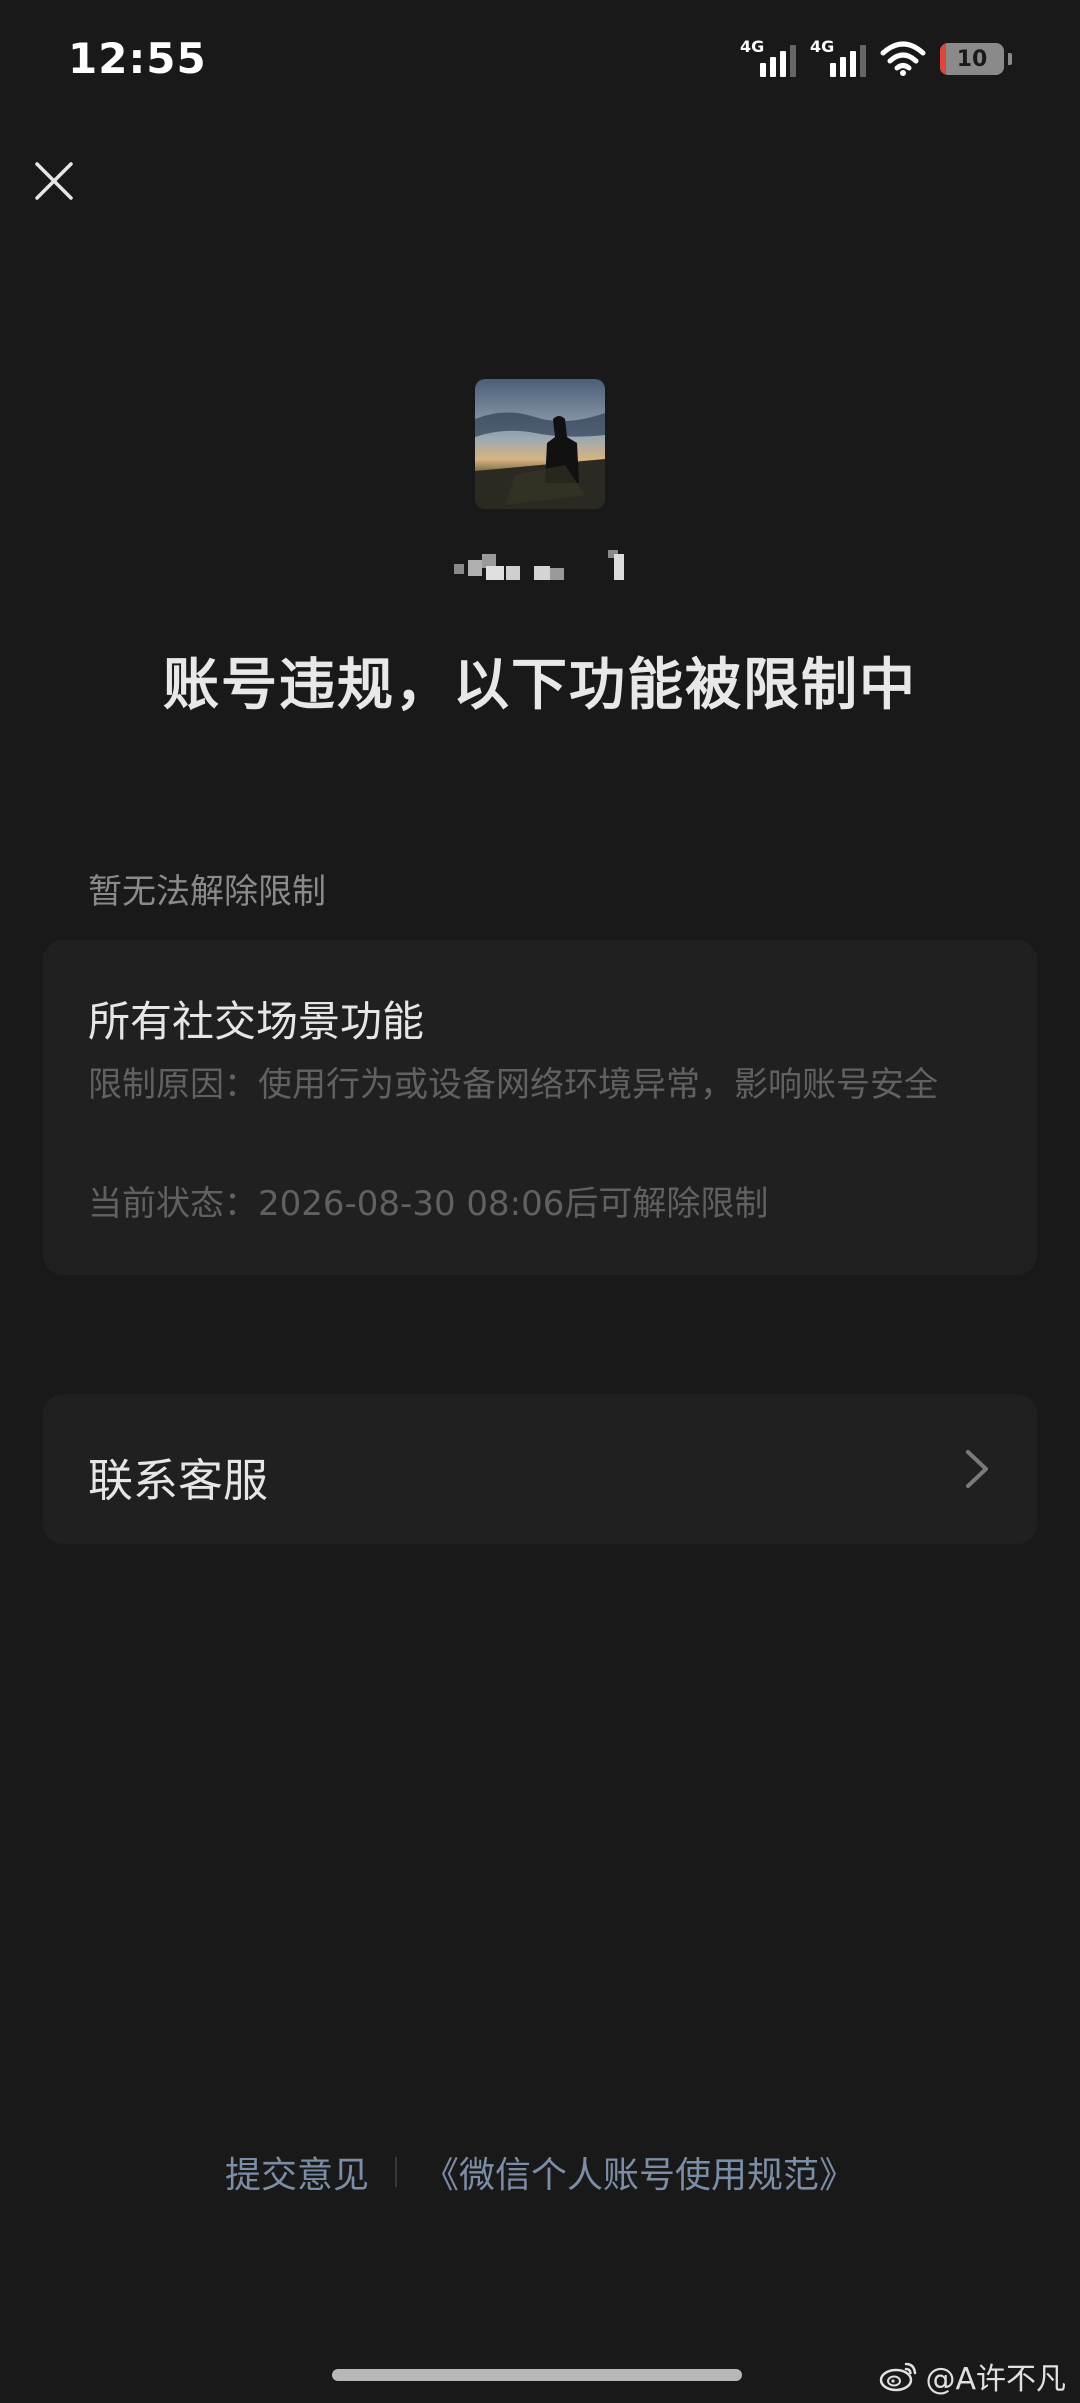 The width and height of the screenshot is (1080, 2403). I want to click on footer-links: 提交意见 《微信个人账号使用规范》, so click(540, 2172).